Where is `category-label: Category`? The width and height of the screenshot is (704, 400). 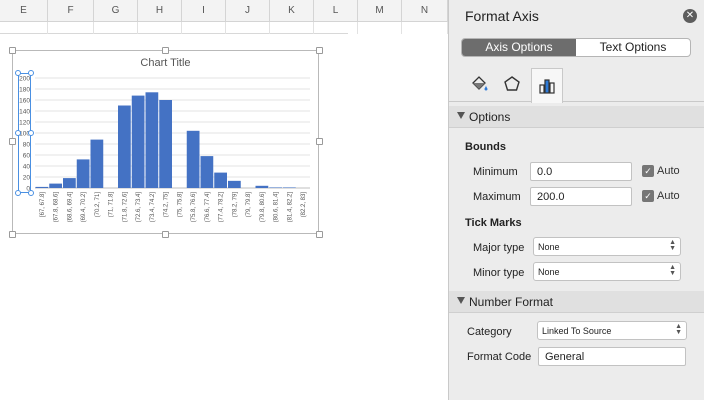 category-label: Category is located at coordinates (489, 332).